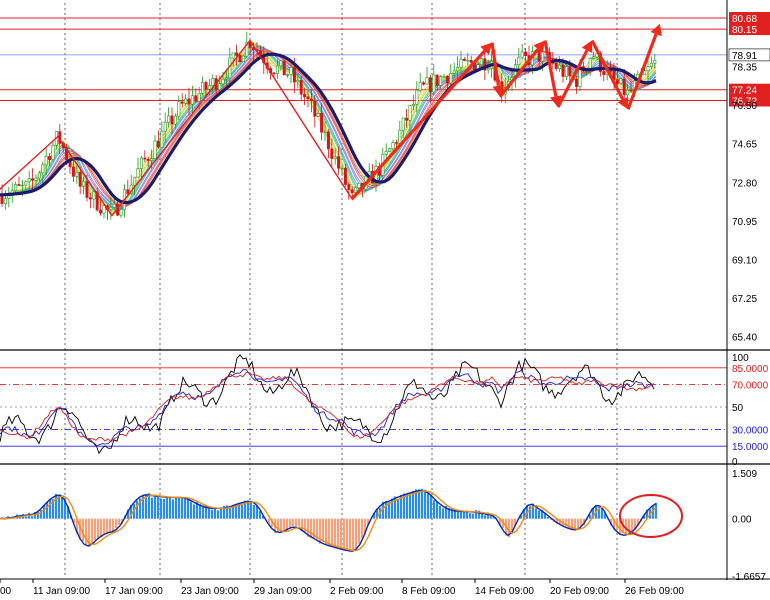  I want to click on price-tick-label: 67.25, so click(744, 299).